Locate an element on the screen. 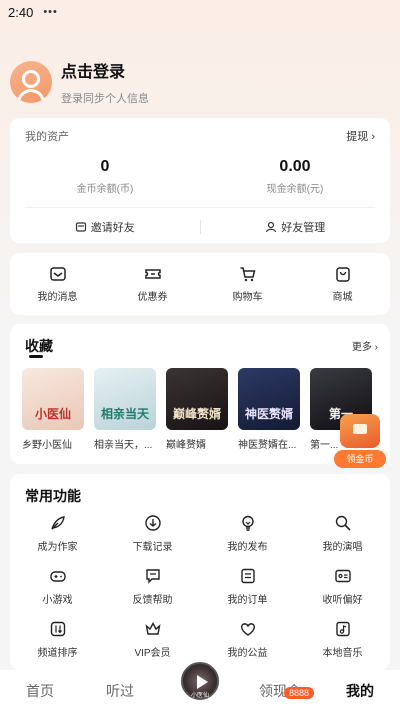 This screenshot has height=711, width=400. friend-manage-button: 好友管理 is located at coordinates (296, 227).